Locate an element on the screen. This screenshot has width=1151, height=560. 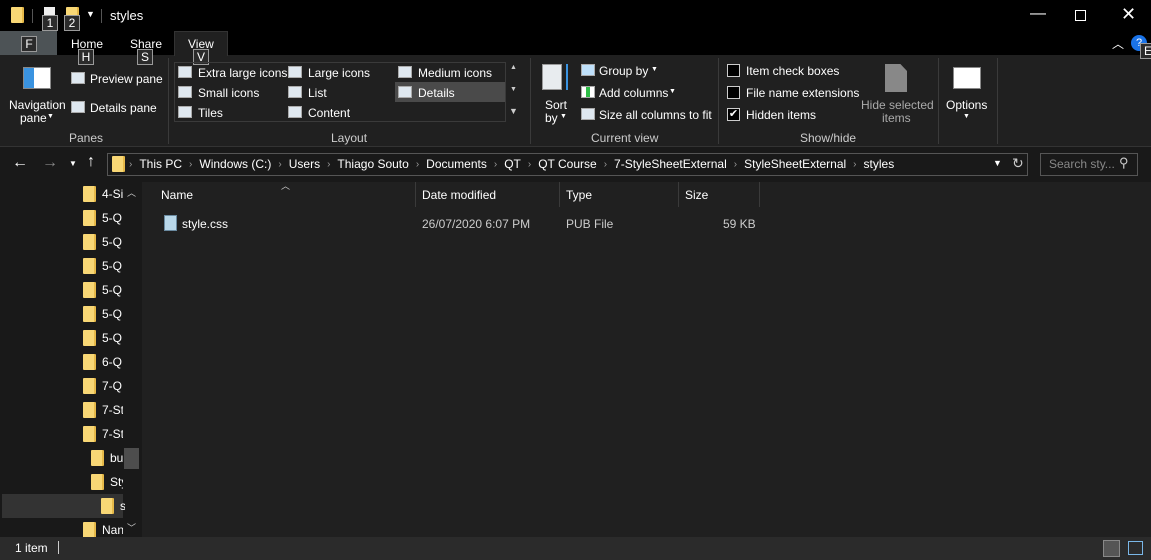
nav-tree-item: 4-Si is located at coordinates (70, 194).